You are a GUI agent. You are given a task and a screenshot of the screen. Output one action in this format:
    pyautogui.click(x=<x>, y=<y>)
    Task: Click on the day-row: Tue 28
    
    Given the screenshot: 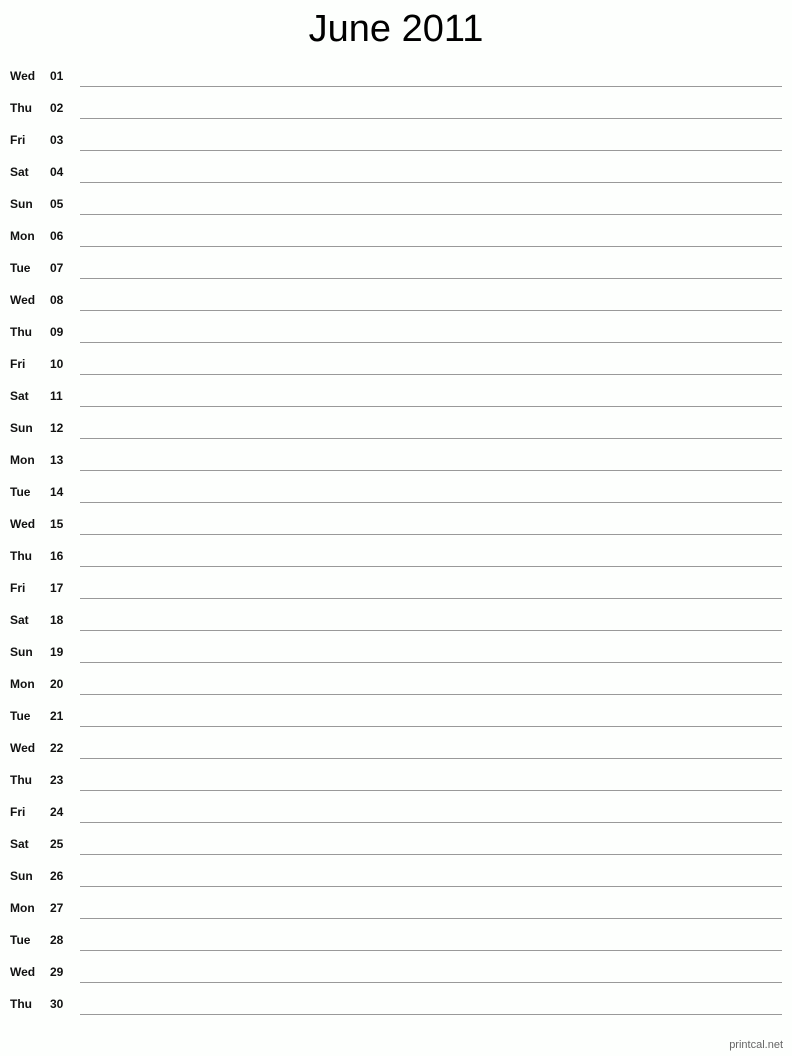 What is the action you would take?
    pyautogui.click(x=396, y=940)
    